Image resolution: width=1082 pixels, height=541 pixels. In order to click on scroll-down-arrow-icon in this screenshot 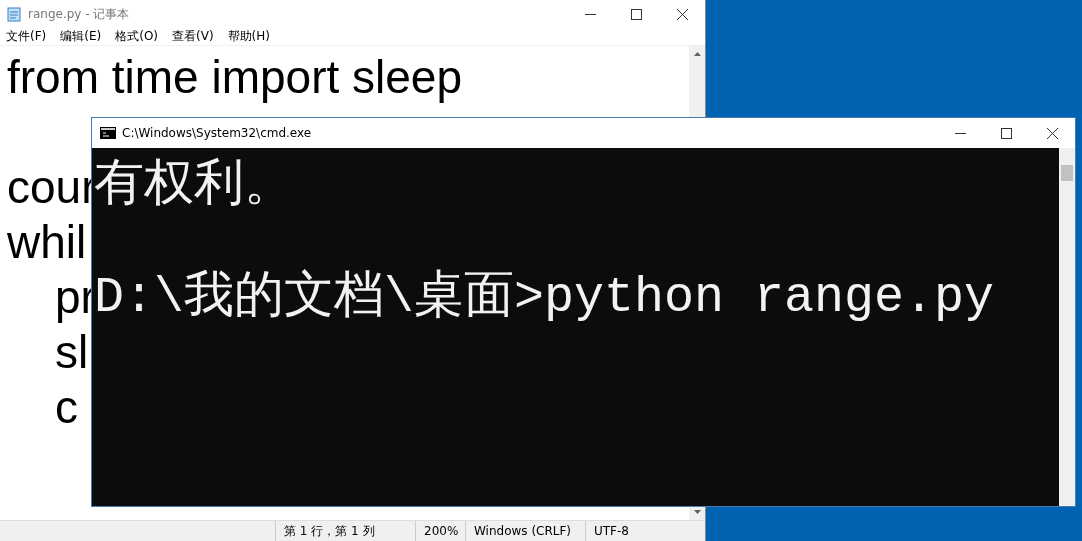, I will do `click(697, 512)`.